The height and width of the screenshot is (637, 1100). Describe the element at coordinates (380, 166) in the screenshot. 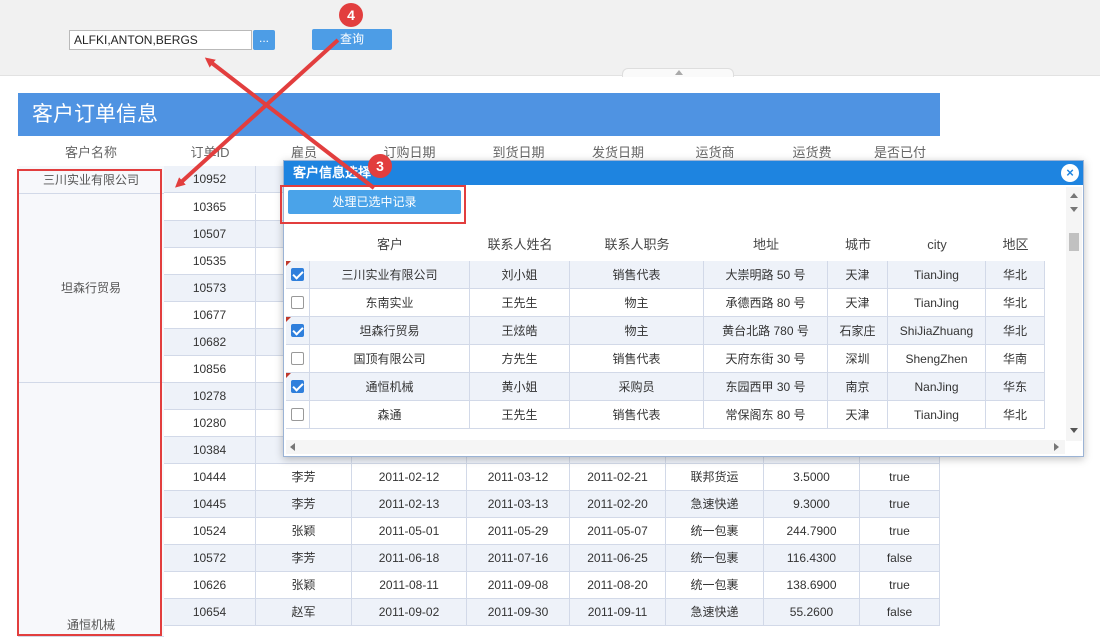

I see `step-badge-3: 3` at that location.